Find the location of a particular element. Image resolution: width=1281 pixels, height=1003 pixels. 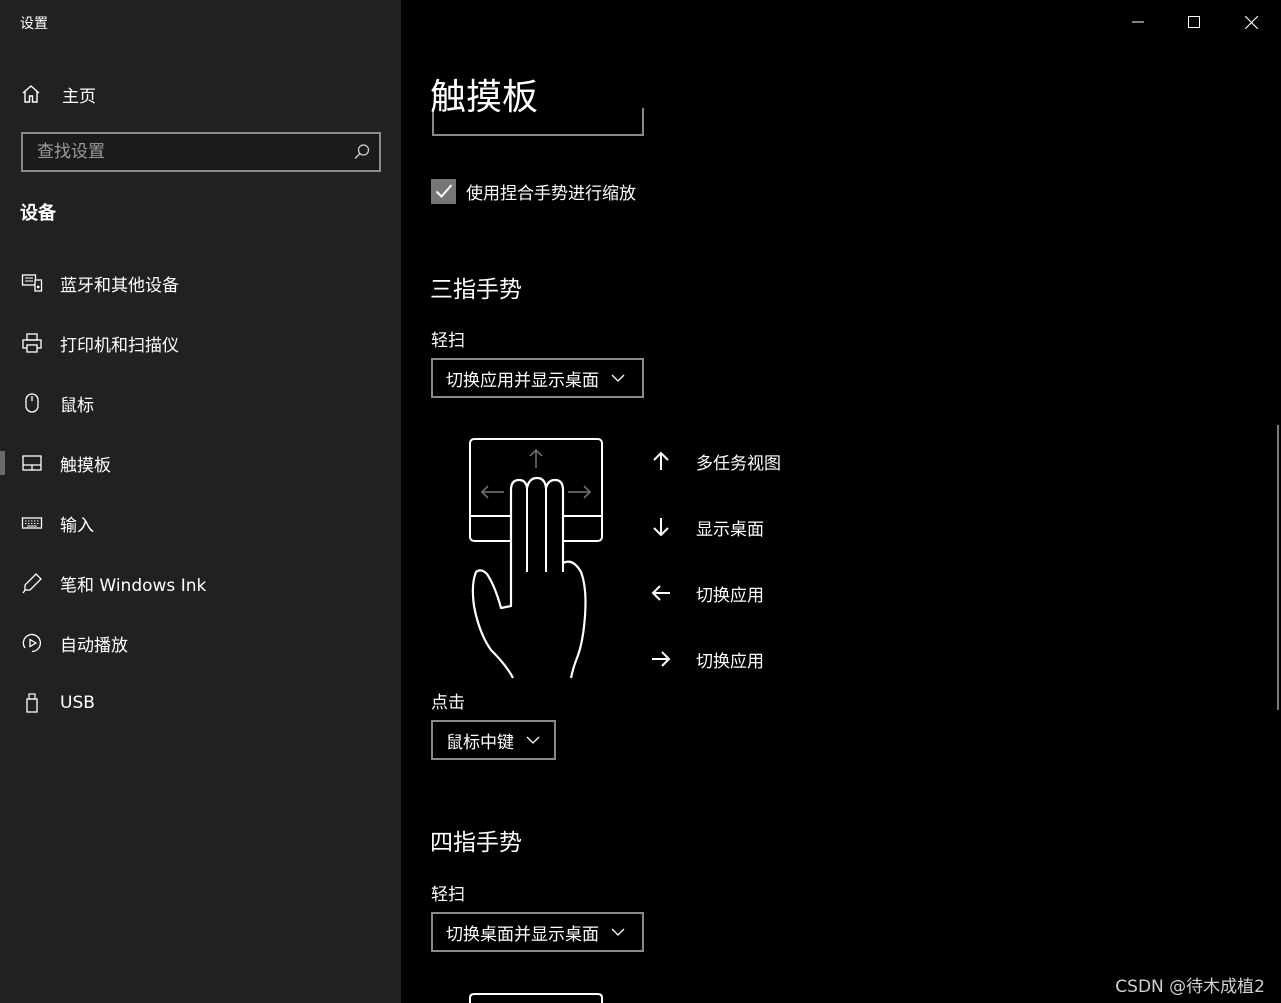

arrow-up-icon is located at coordinates (661, 461).